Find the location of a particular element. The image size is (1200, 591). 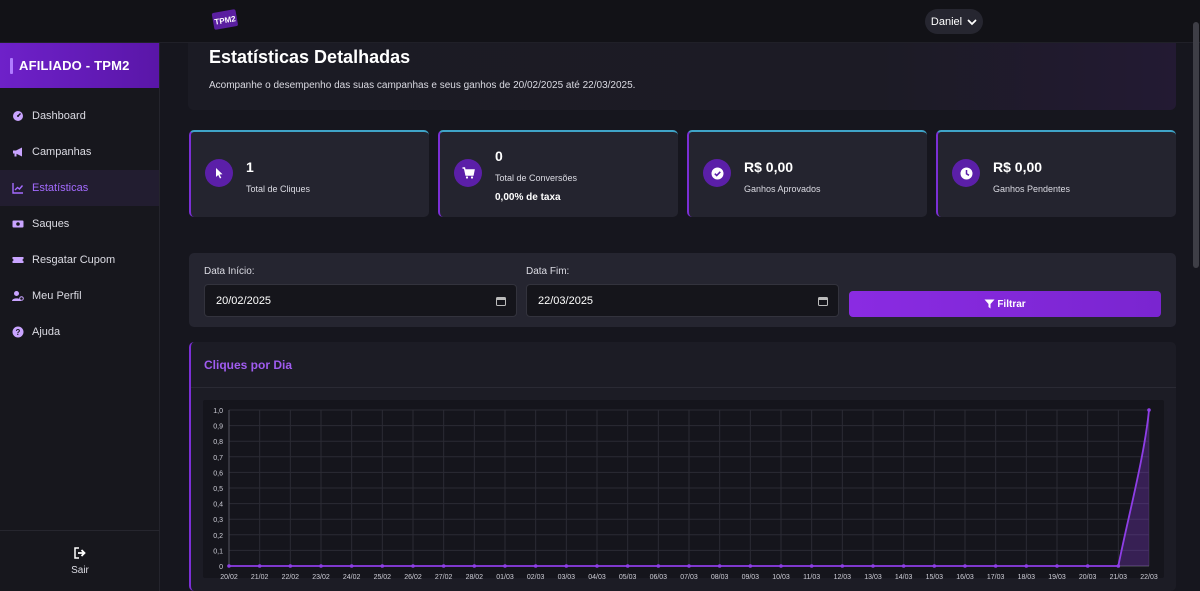

y-tick-label: 0,1 is located at coordinates (218, 551).